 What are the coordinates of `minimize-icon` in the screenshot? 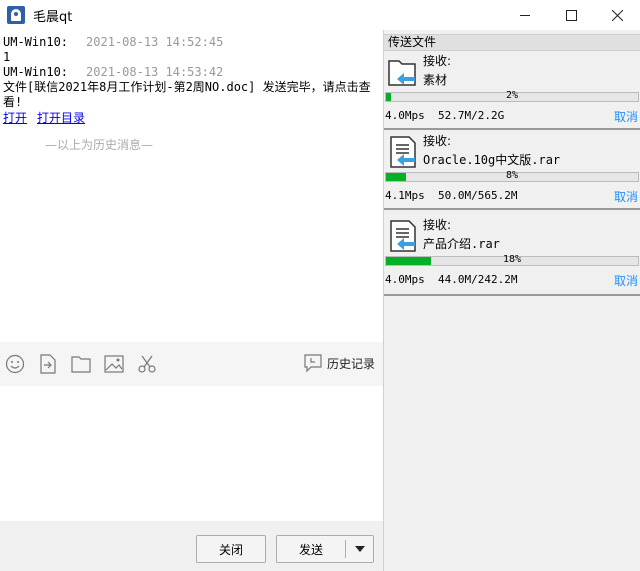 It's located at (524, 15).